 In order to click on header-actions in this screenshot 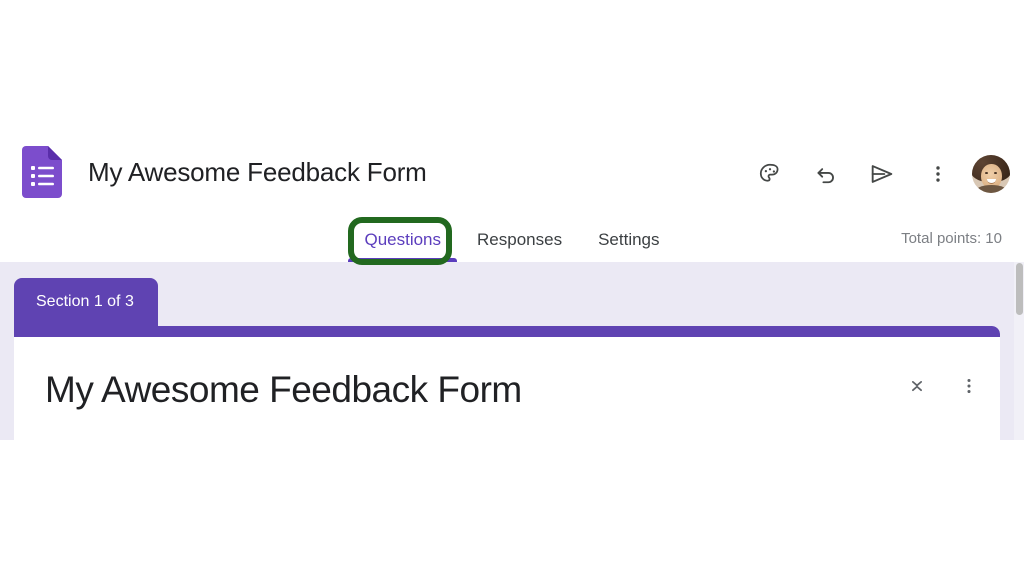, I will do `click(883, 174)`.